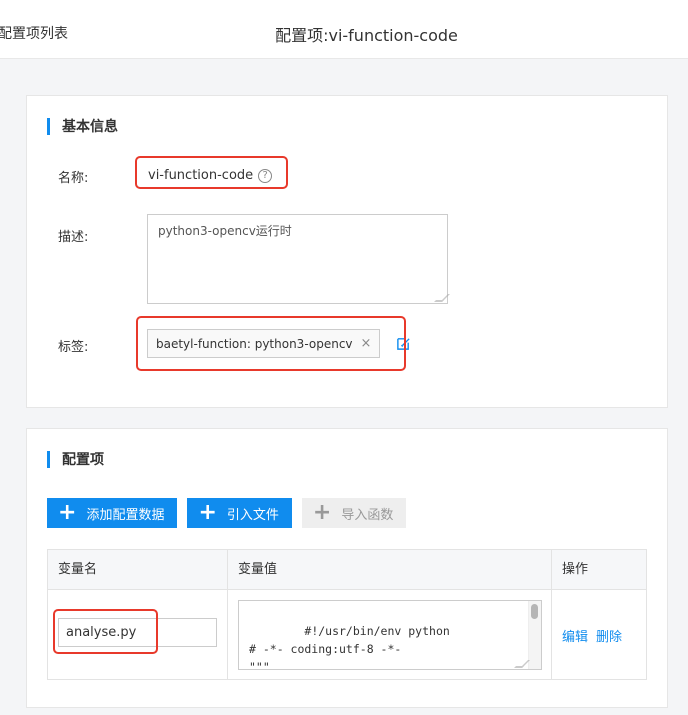  I want to click on tags-label: 标签:, so click(73, 347).